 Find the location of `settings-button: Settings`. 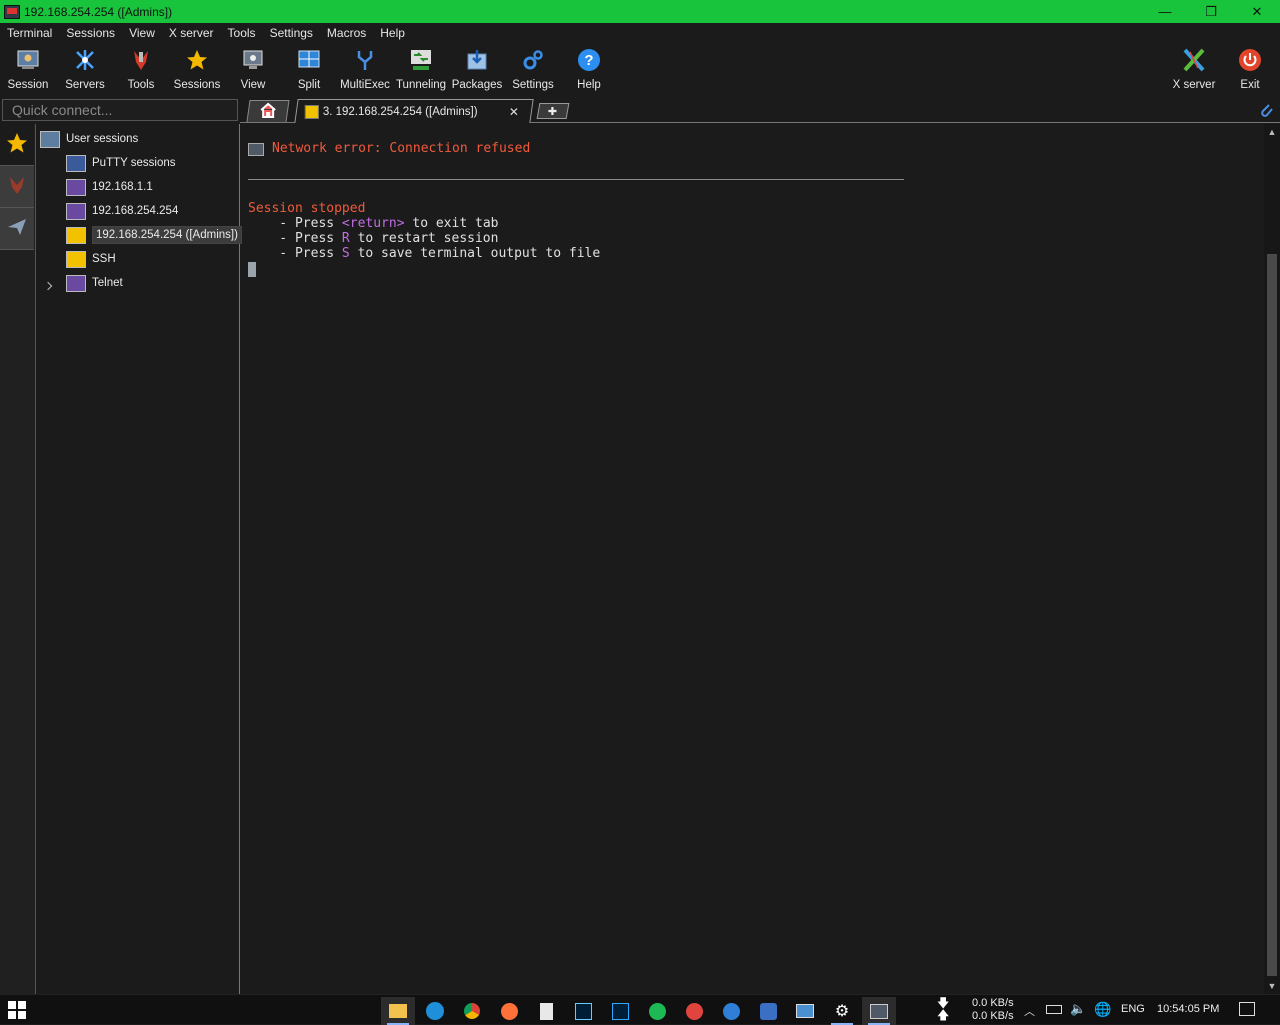

settings-button: Settings is located at coordinates (533, 69).